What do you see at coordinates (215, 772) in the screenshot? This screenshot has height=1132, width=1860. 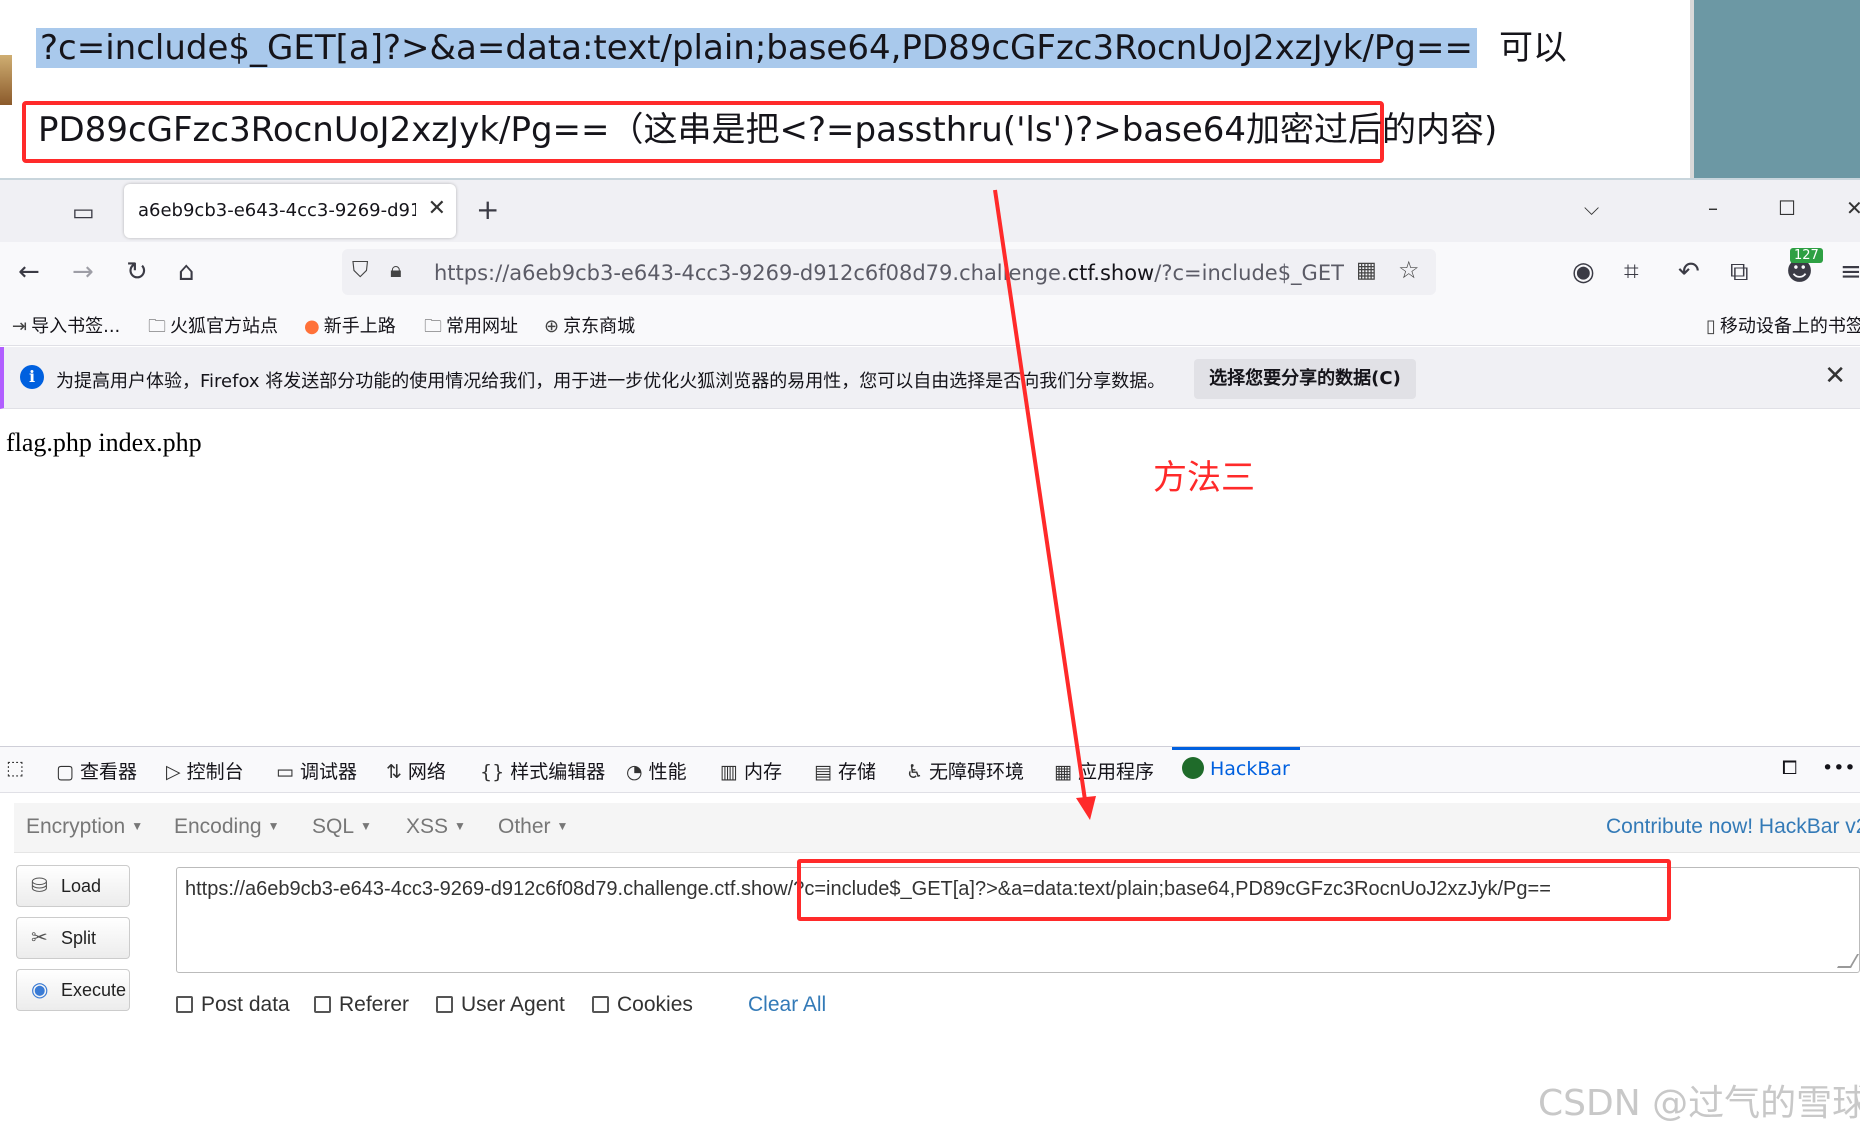 I see `tab-label: 控制台` at bounding box center [215, 772].